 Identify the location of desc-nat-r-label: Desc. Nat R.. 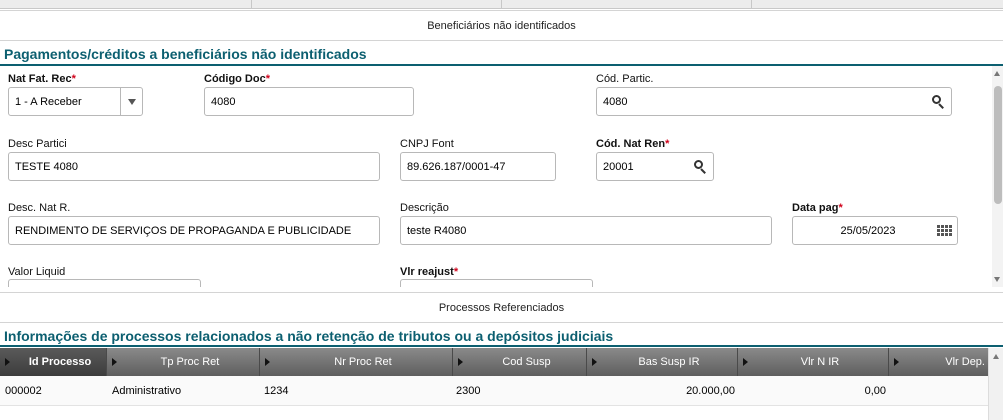
(39, 208).